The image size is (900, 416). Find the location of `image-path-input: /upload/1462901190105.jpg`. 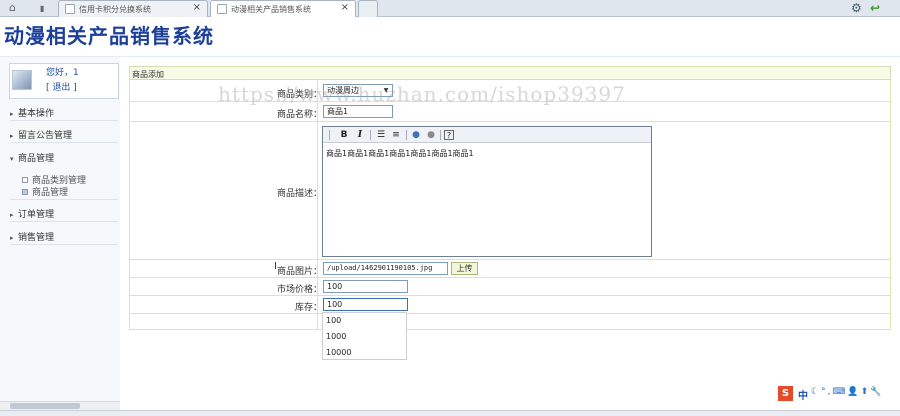

image-path-input: /upload/1462901190105.jpg is located at coordinates (385, 268).